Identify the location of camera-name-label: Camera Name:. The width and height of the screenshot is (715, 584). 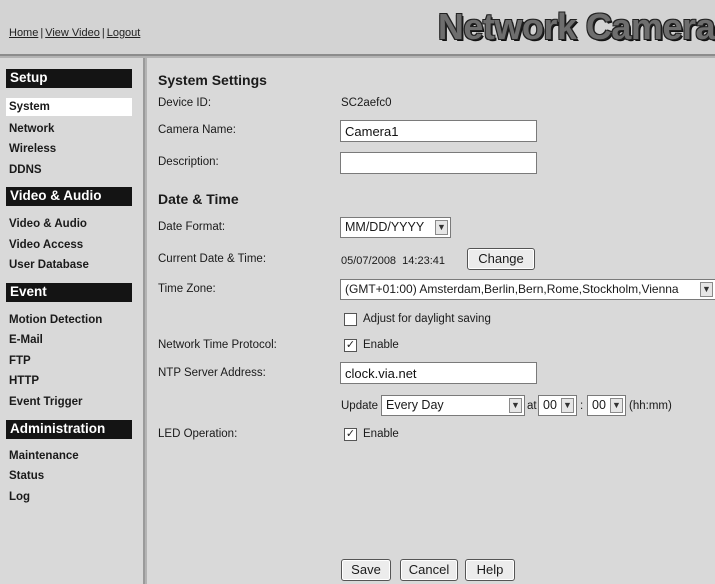
(197, 130).